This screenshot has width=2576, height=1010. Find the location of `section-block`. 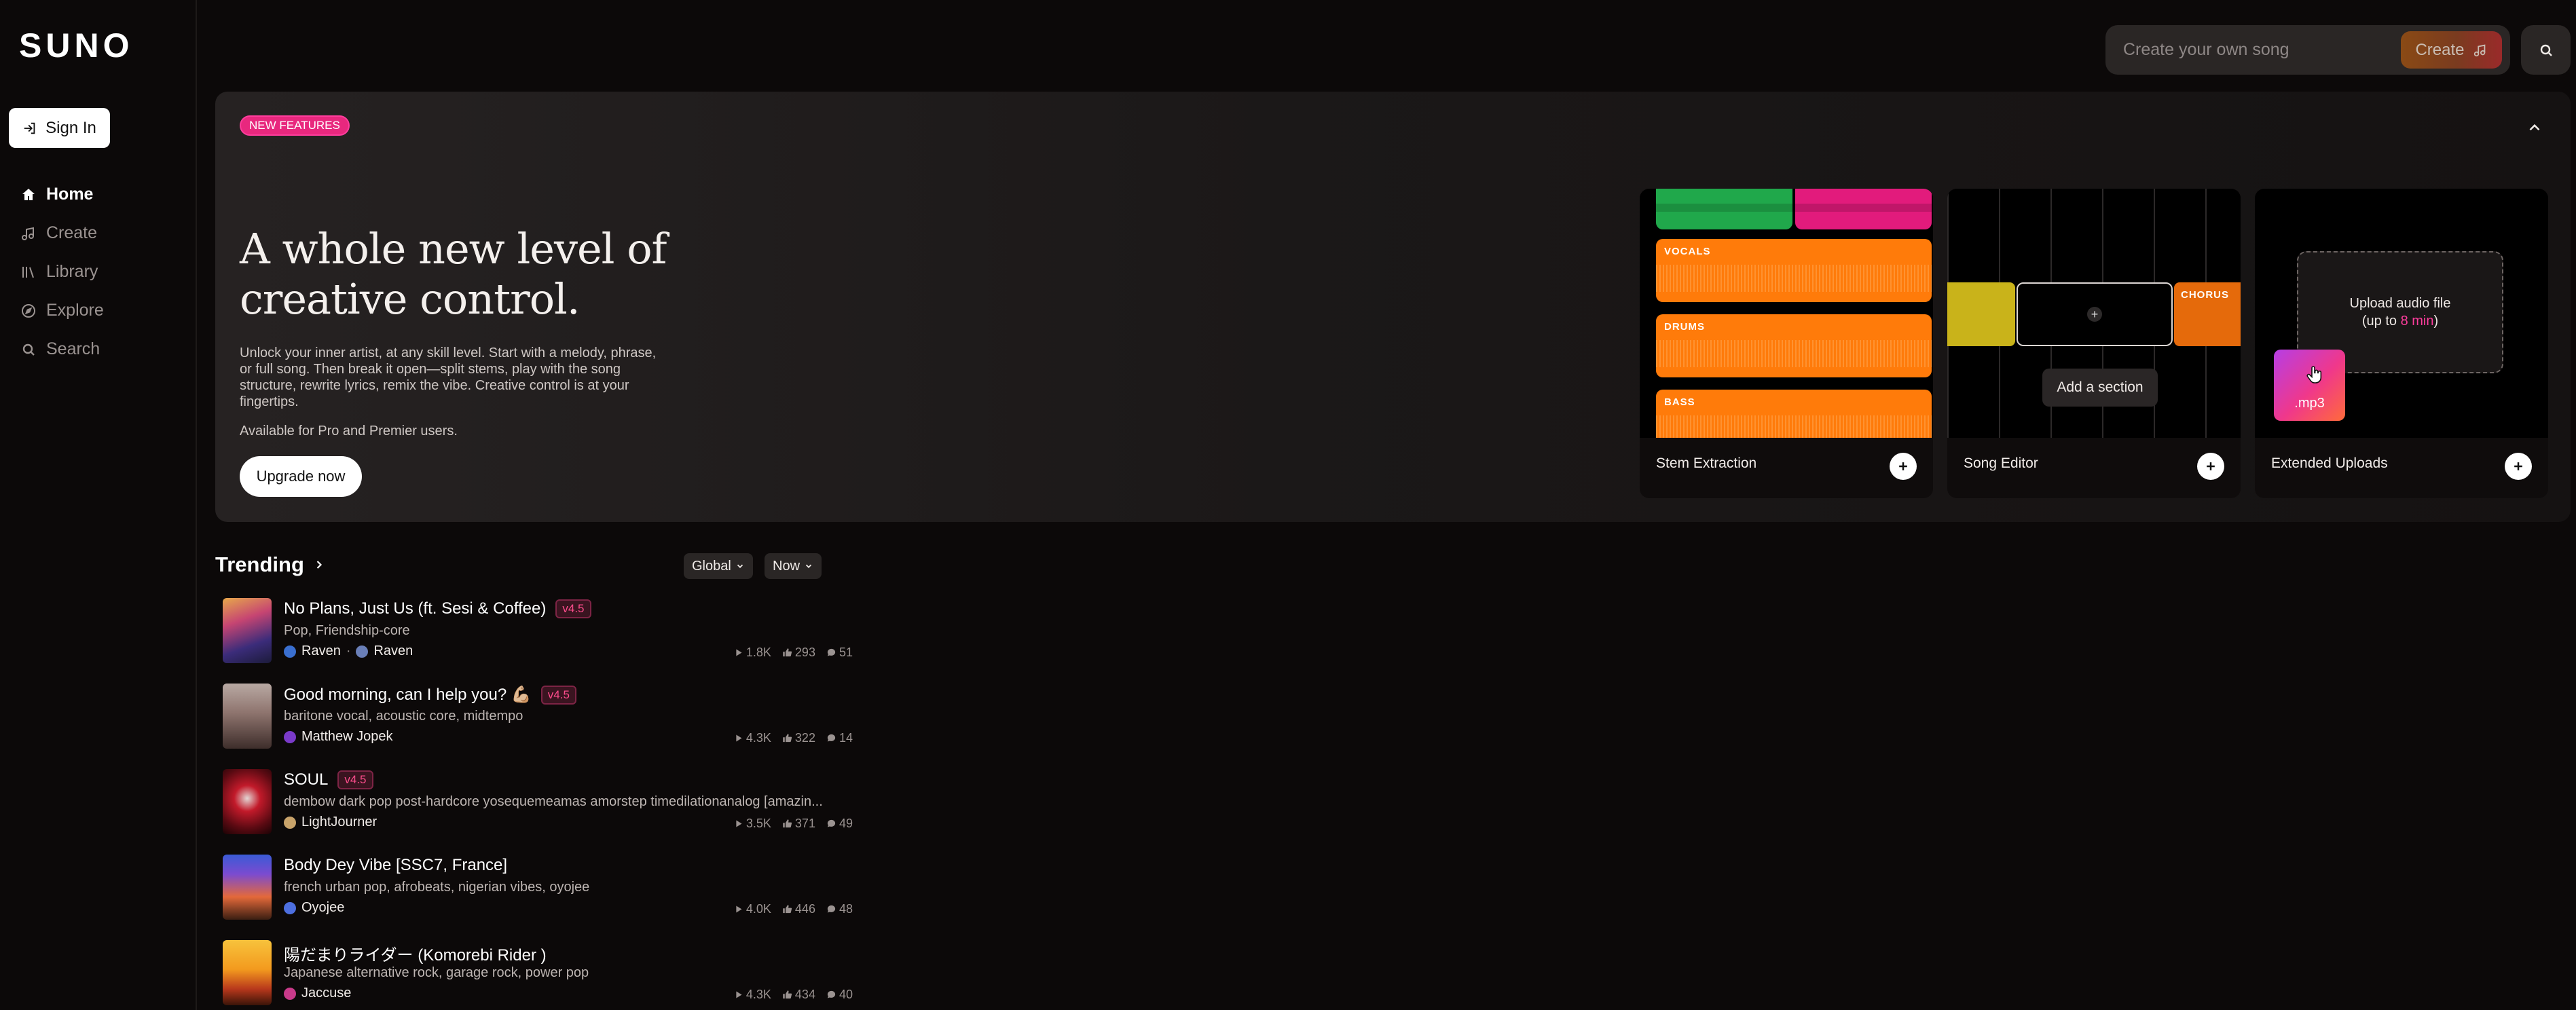

section-block is located at coordinates (1981, 314).